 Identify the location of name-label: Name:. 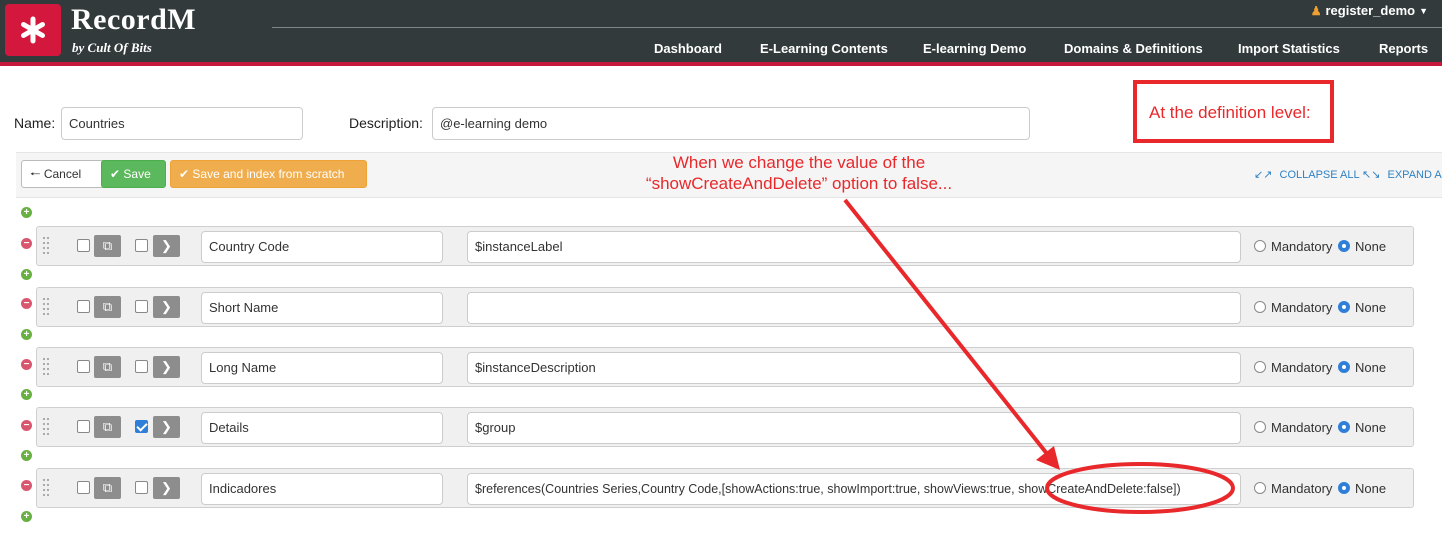
(35, 123).